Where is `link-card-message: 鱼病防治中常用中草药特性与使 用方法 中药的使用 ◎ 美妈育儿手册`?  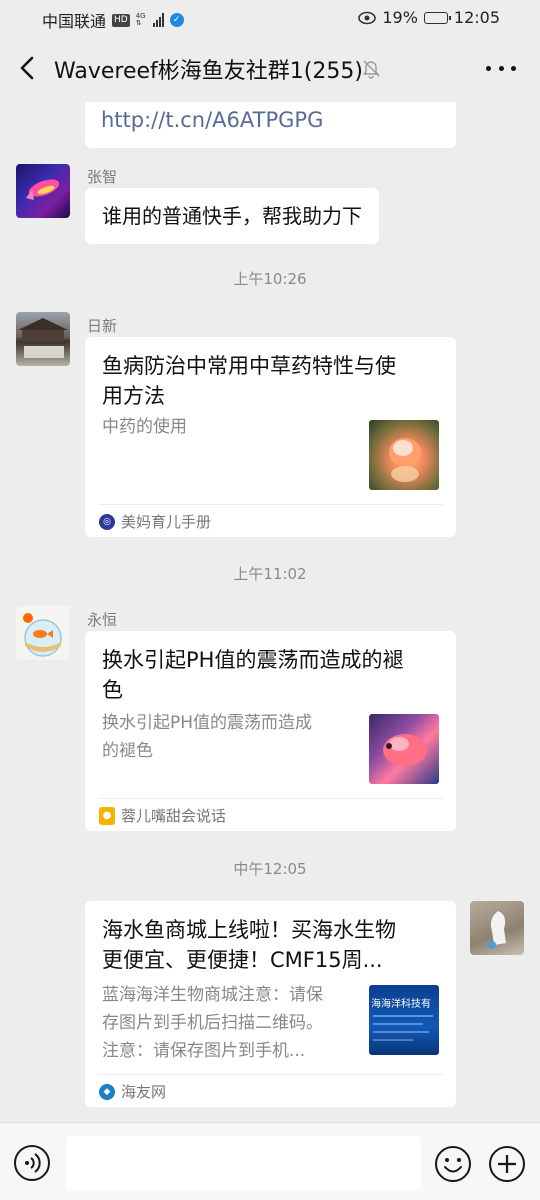 link-card-message: 鱼病防治中常用中草药特性与使 用方法 中药的使用 ◎ 美妈育儿手册 is located at coordinates (270, 437).